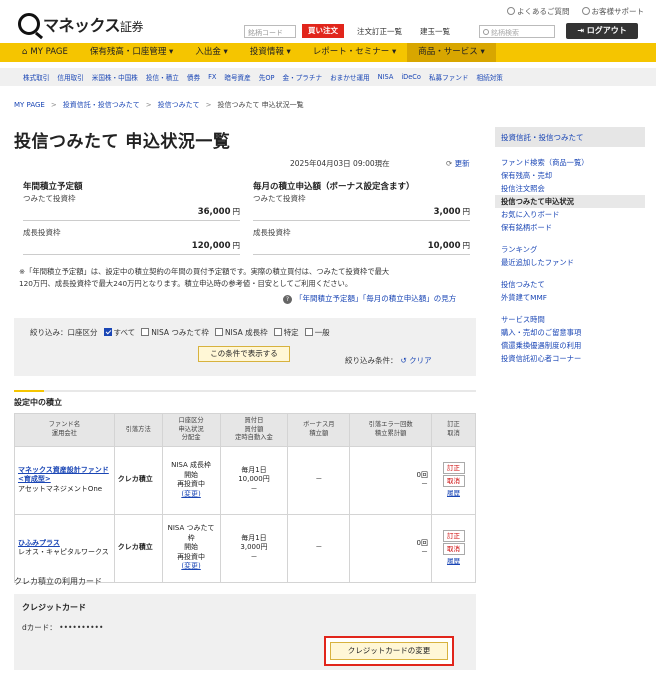 This screenshot has width=656, height=677. I want to click on card-change-highlight: クレジットカードの変更, so click(389, 651).